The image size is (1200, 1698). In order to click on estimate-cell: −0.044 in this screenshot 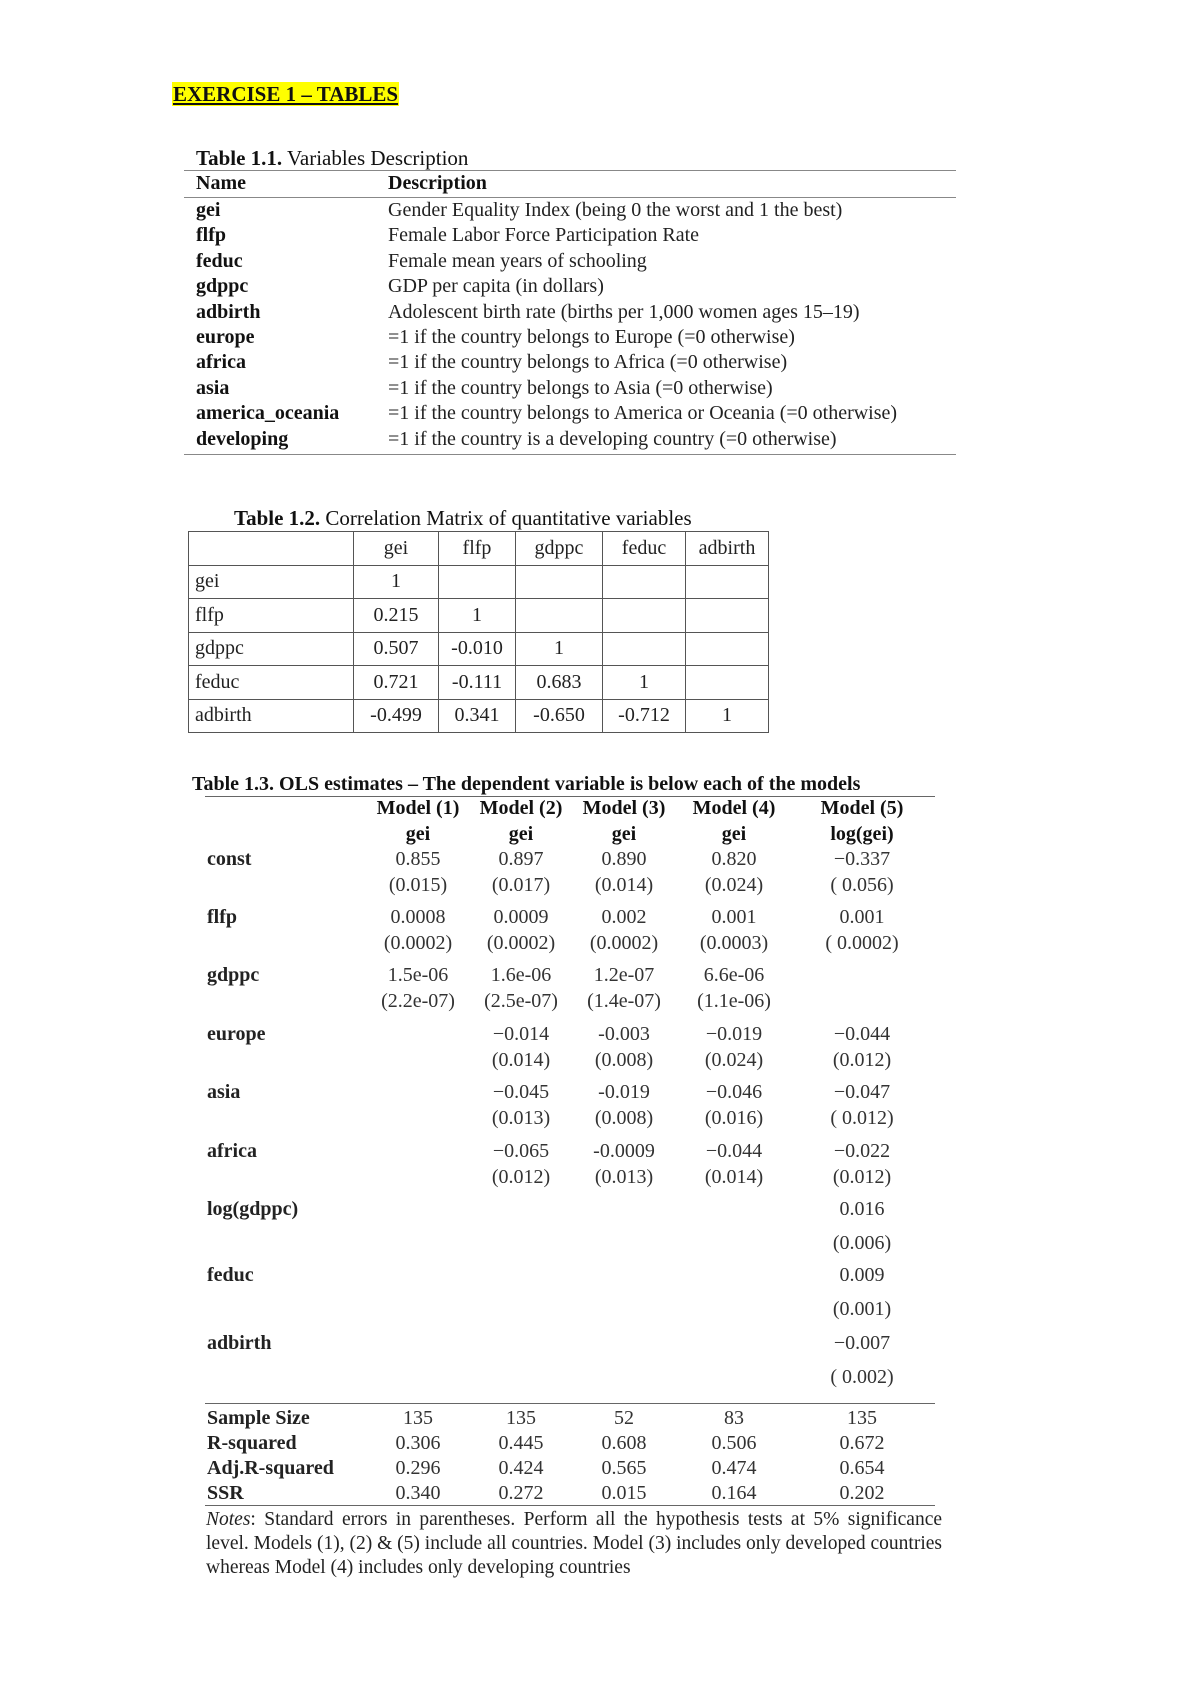, I will do `click(862, 1034)`.